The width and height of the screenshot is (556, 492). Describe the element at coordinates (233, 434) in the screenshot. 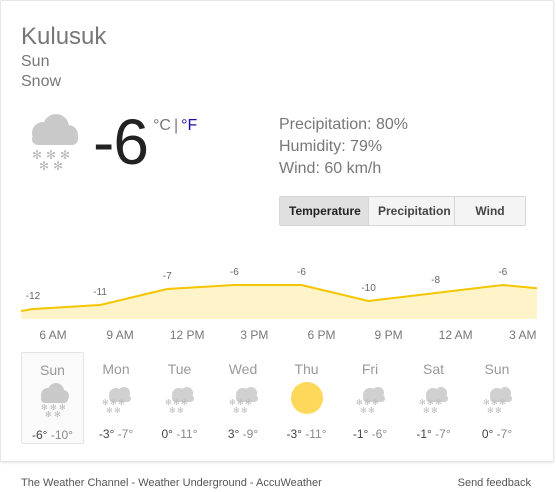

I see `forecast-high: 3°` at that location.